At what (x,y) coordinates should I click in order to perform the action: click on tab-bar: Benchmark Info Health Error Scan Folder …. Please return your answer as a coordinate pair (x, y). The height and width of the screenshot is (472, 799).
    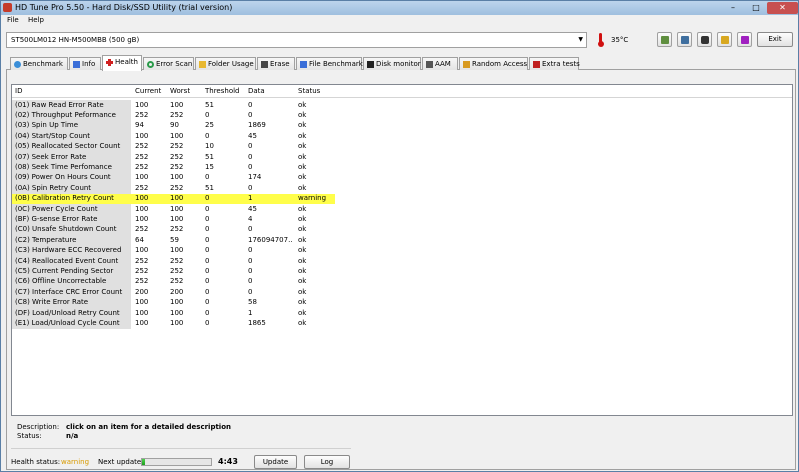
    Looking at the image, I should click on (401, 63).